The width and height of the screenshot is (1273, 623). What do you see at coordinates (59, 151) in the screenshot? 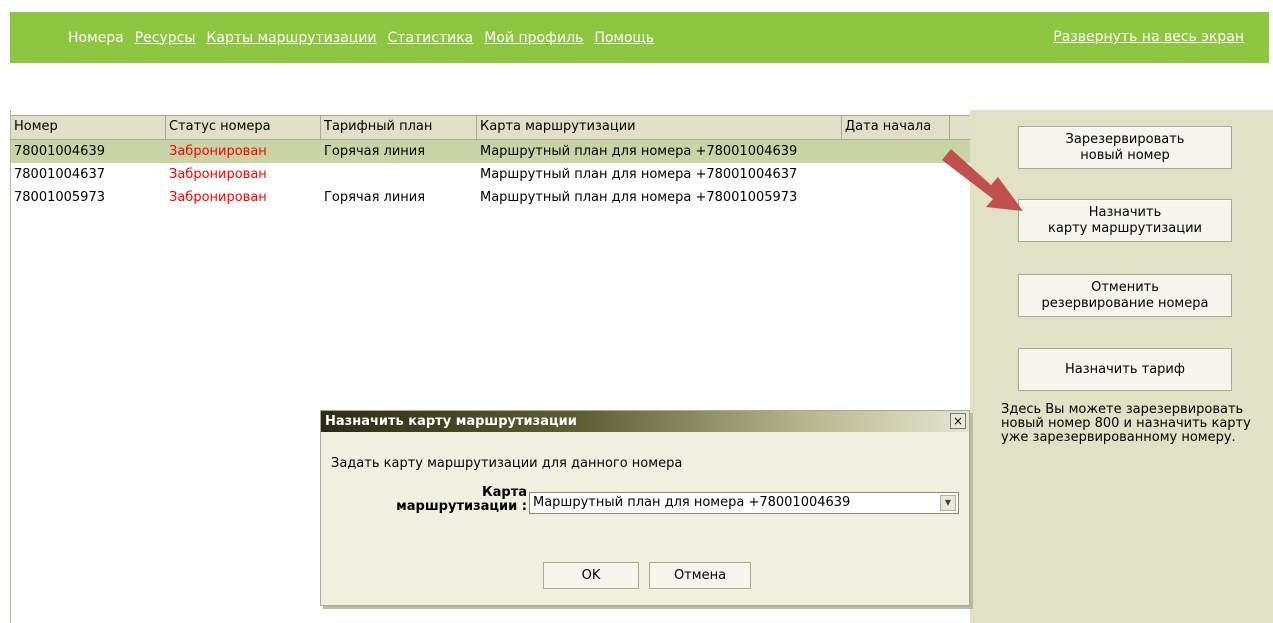
I see `cell-number: 78001004639` at bounding box center [59, 151].